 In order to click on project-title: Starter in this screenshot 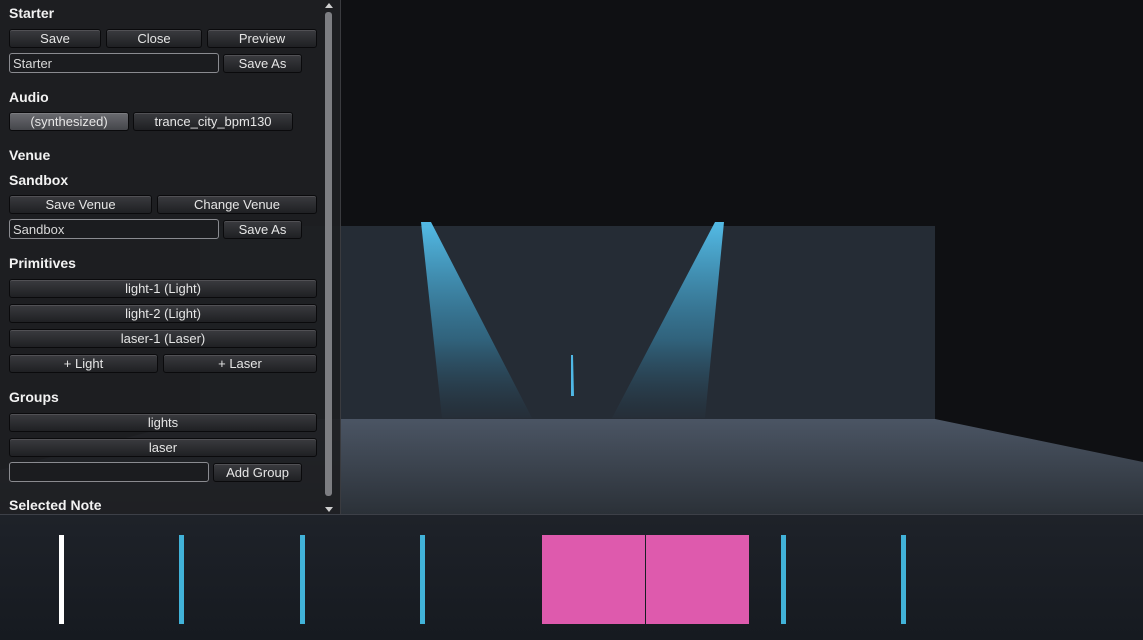, I will do `click(32, 13)`.